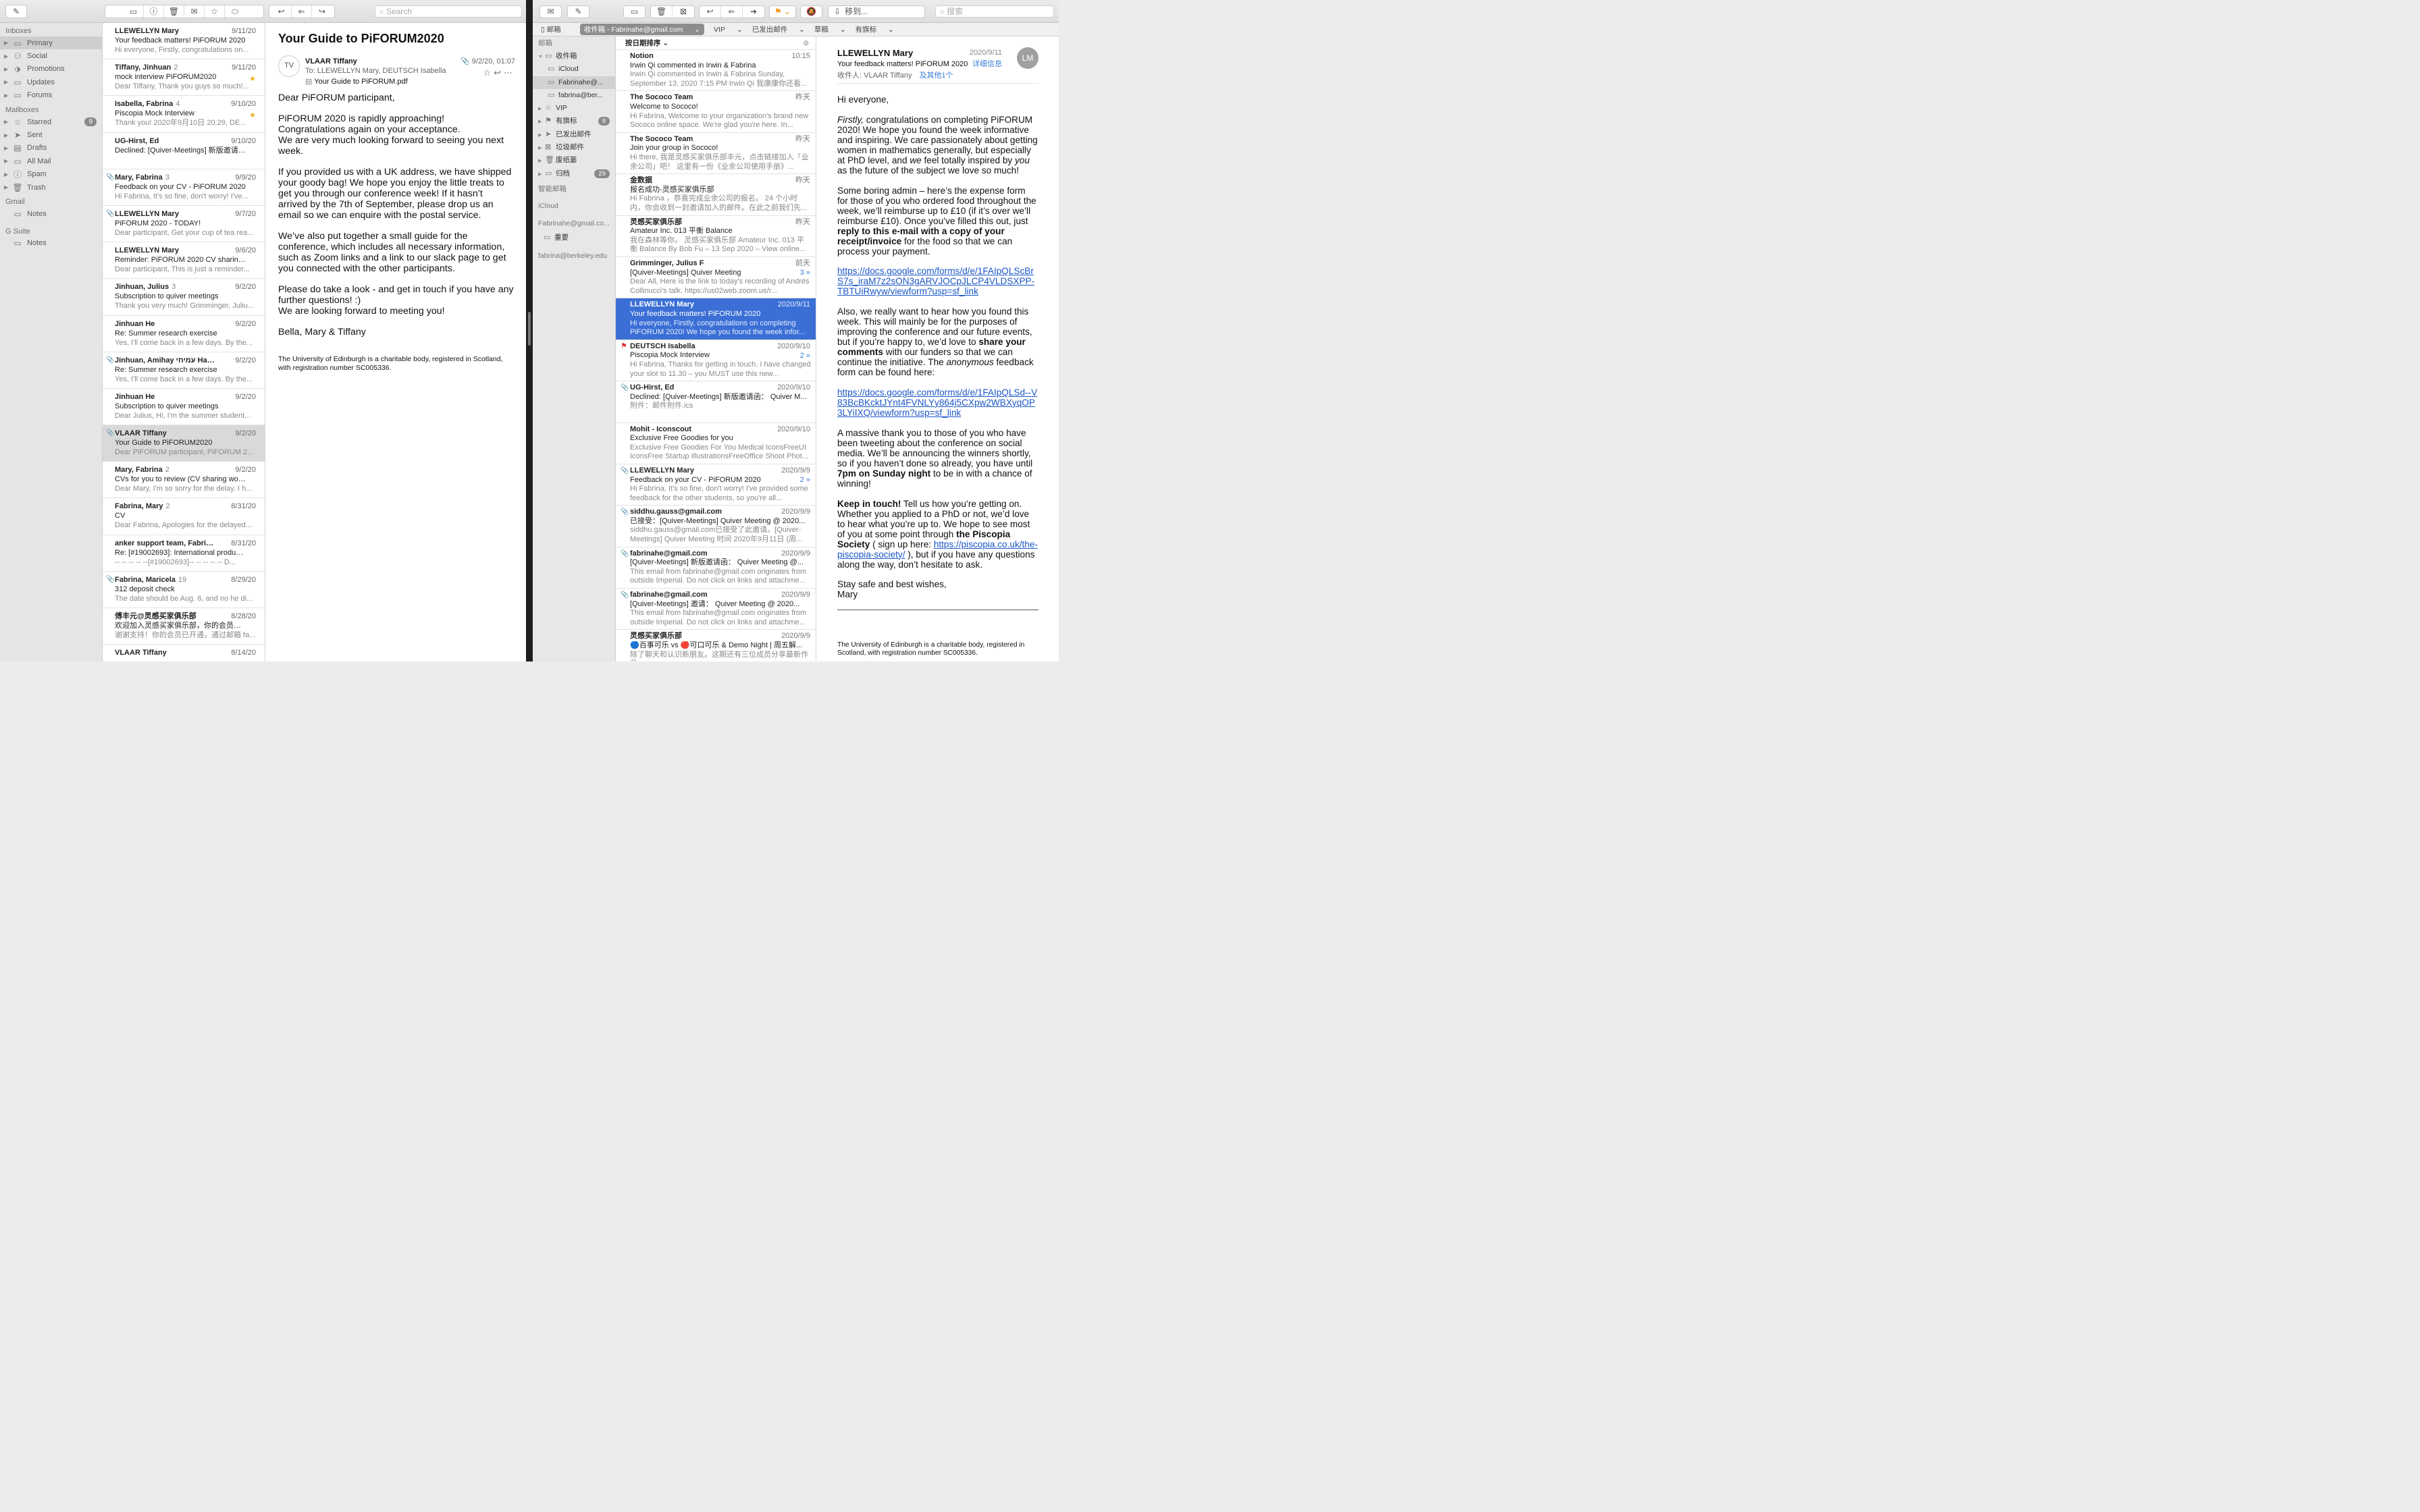 The image size is (2420, 1512). I want to click on sidebar-item-inbox-0: ▼ ▭ 收件箱, so click(574, 56).